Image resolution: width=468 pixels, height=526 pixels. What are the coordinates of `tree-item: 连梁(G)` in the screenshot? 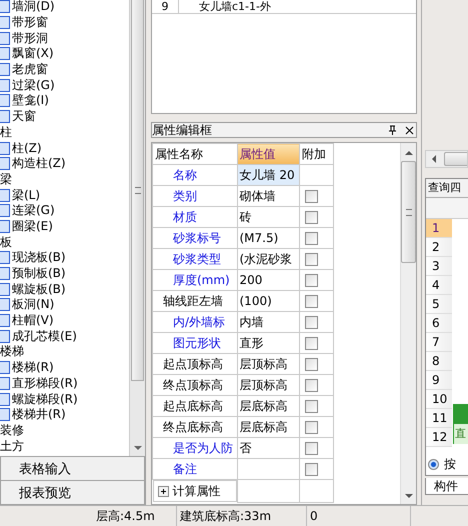 It's located at (33, 211).